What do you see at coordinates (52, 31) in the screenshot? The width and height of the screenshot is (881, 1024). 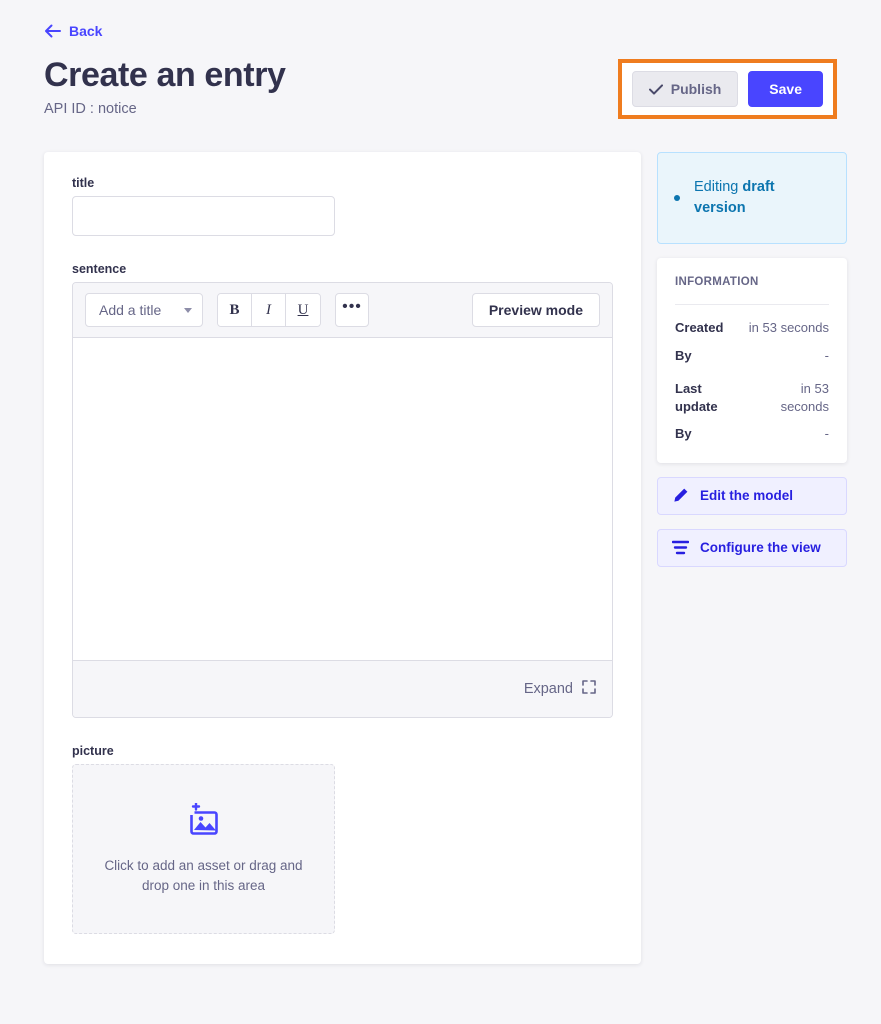 I see `arrow-left-icon` at bounding box center [52, 31].